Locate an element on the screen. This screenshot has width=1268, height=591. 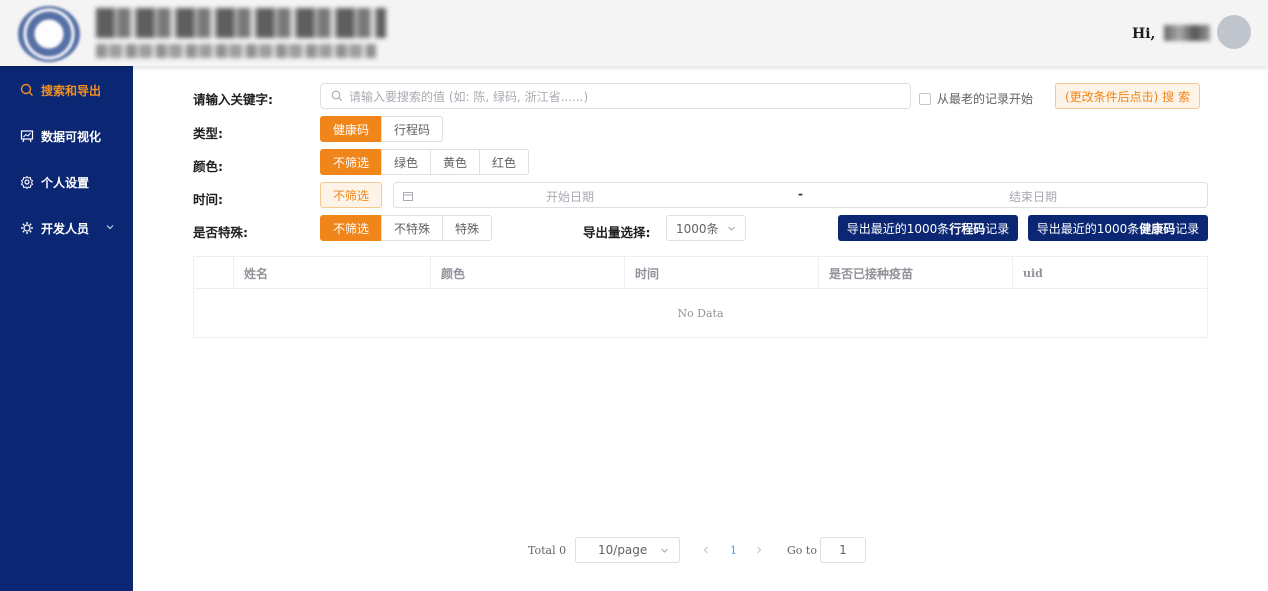
sidebar-item-search-export: 搜索和导出 is located at coordinates (66, 90).